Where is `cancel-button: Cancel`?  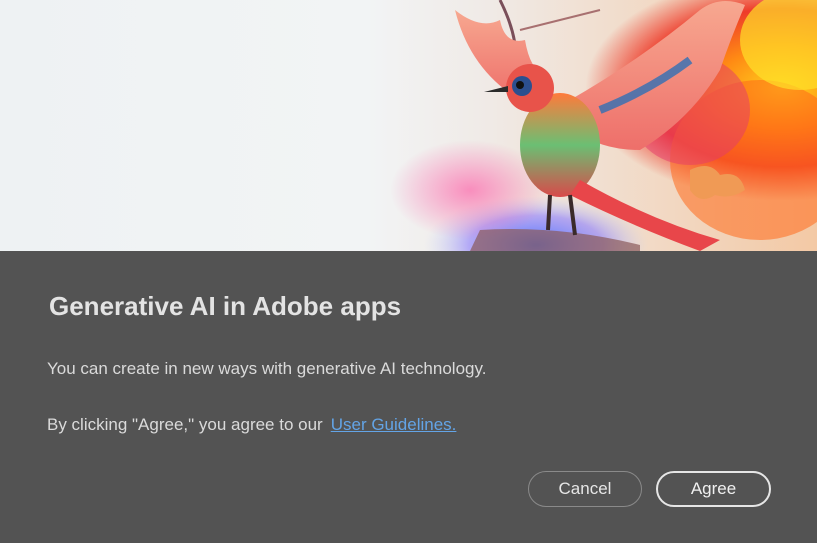
cancel-button: Cancel is located at coordinates (585, 489).